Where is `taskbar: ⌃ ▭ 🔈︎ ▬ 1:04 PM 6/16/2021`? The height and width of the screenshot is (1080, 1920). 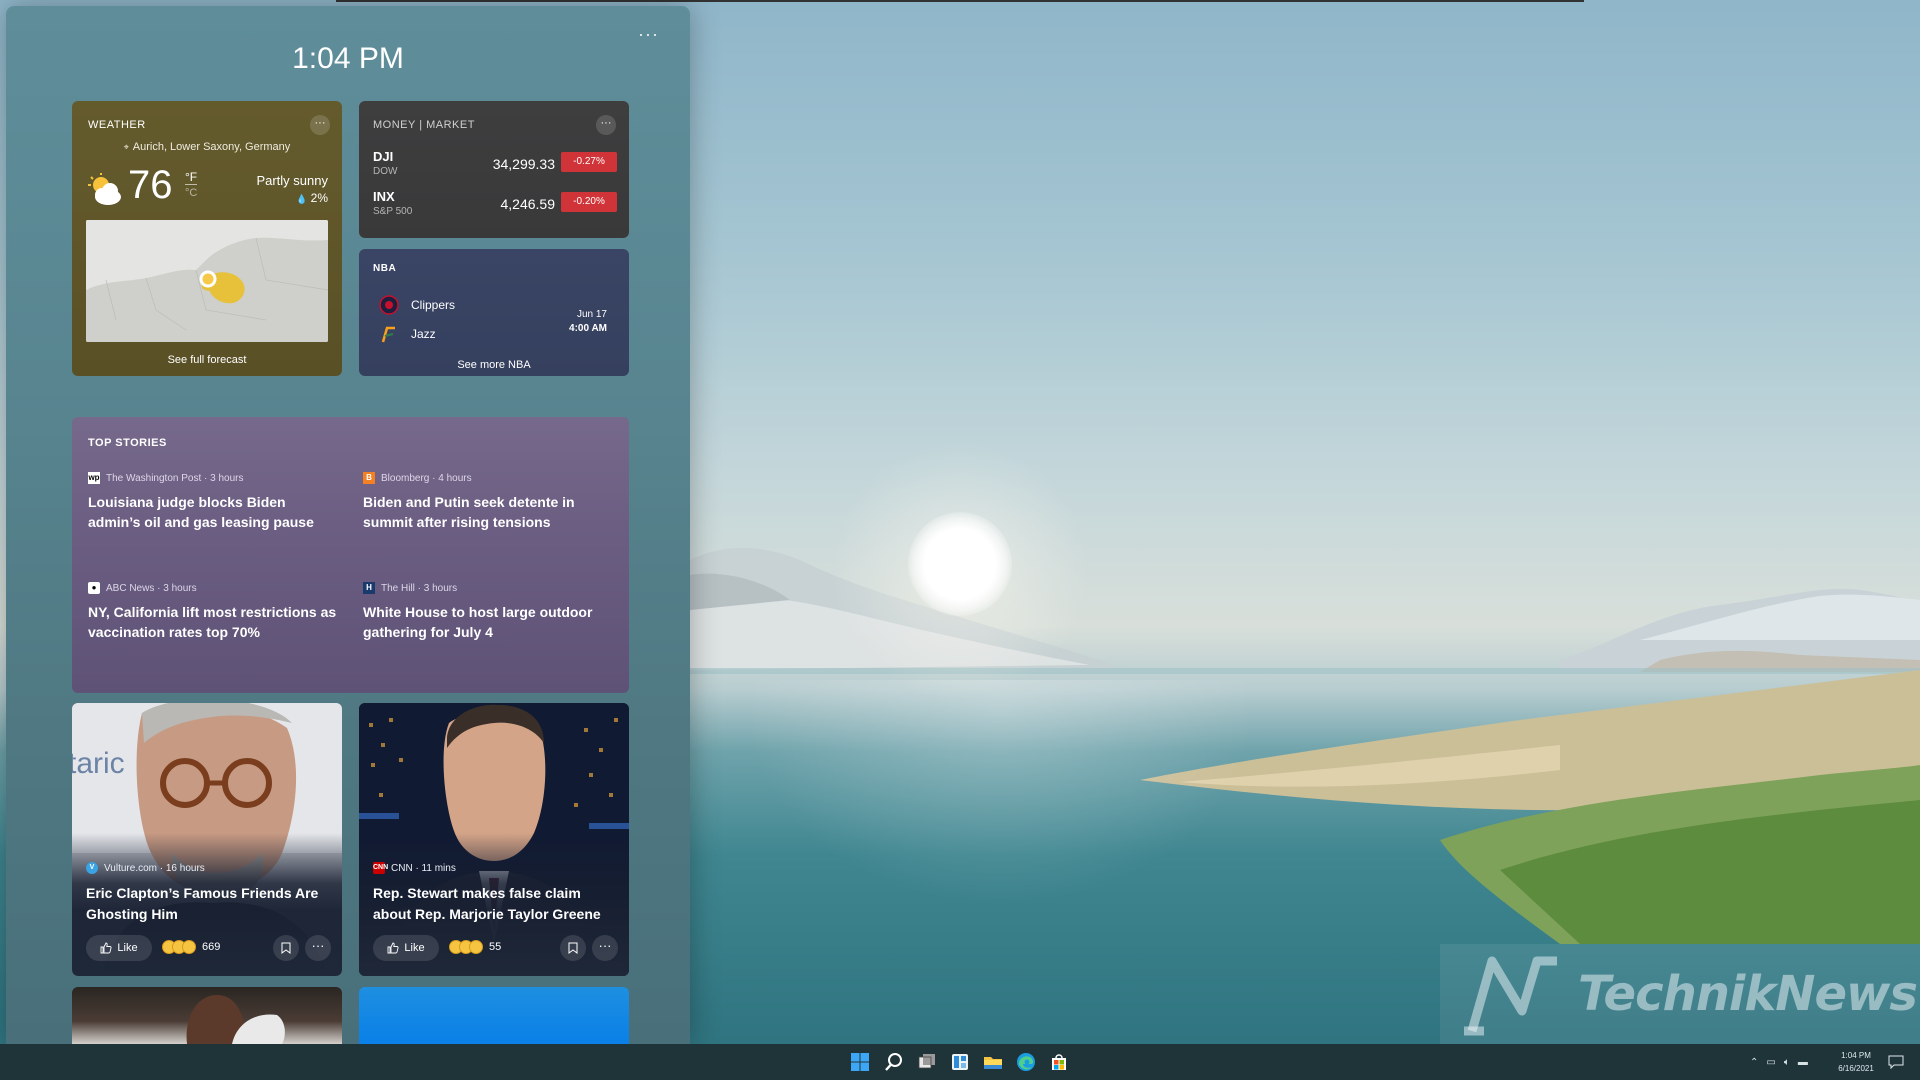 taskbar: ⌃ ▭ 🔈︎ ▬ 1:04 PM 6/16/2021 is located at coordinates (960, 1062).